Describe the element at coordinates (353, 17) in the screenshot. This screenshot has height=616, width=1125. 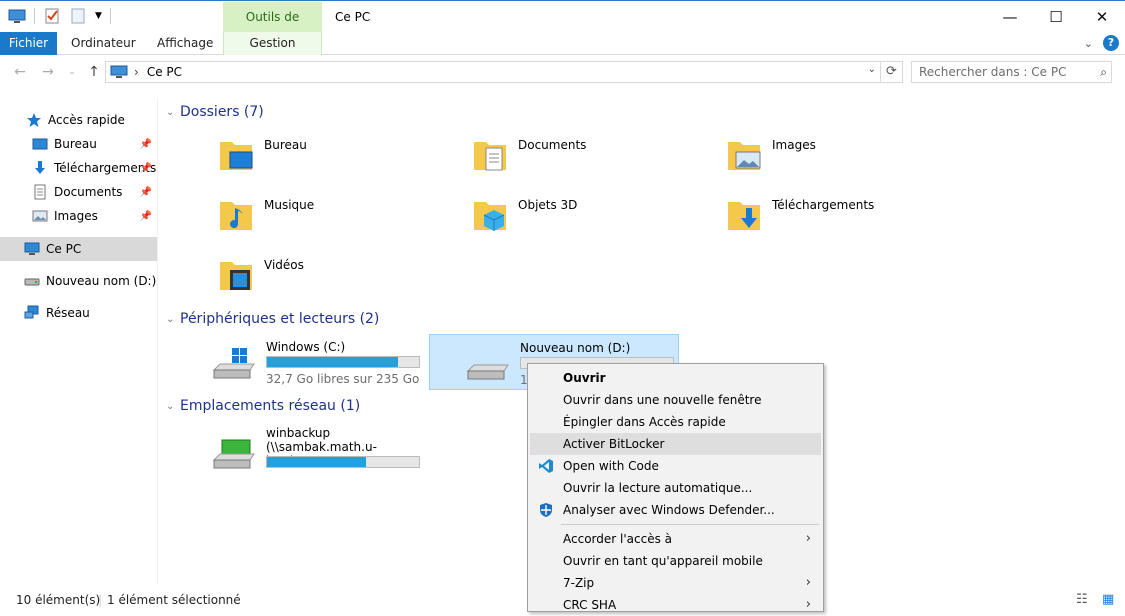
I see `window-title: Ce PC` at that location.